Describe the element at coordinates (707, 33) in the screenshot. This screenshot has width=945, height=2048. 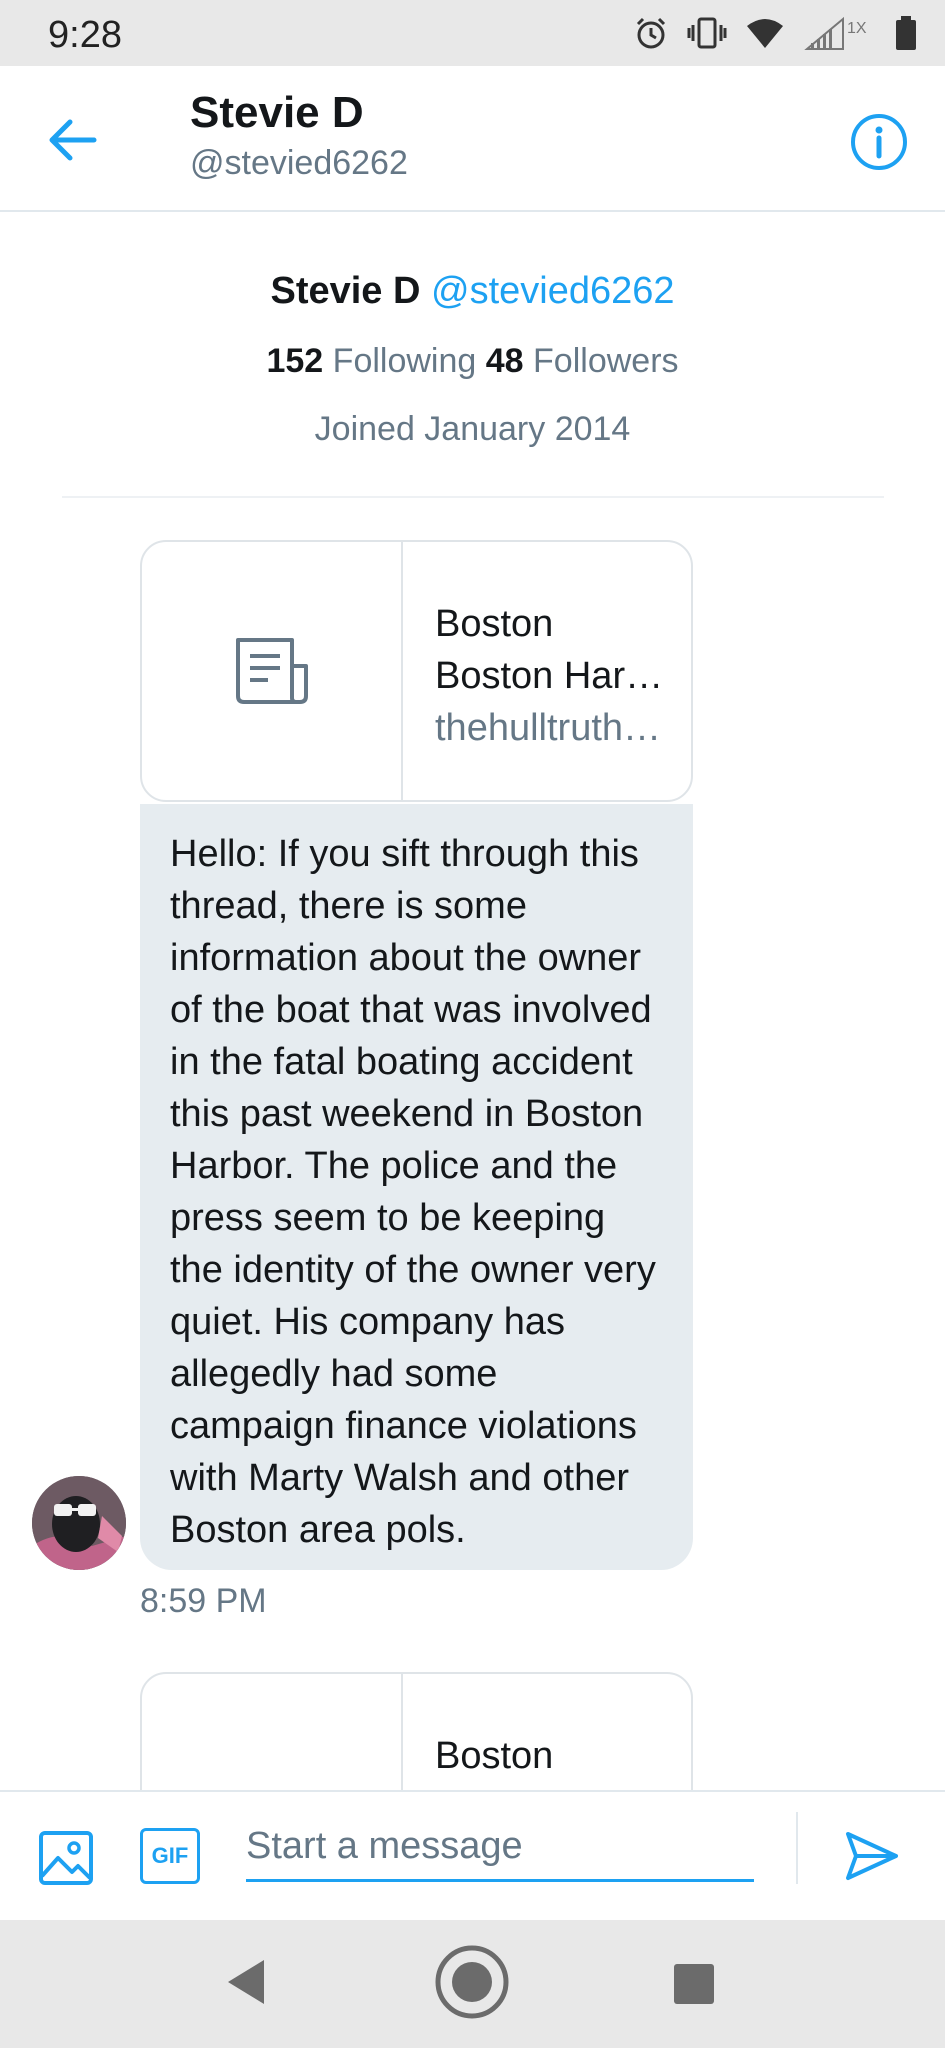
I see `vibrate-icon` at that location.